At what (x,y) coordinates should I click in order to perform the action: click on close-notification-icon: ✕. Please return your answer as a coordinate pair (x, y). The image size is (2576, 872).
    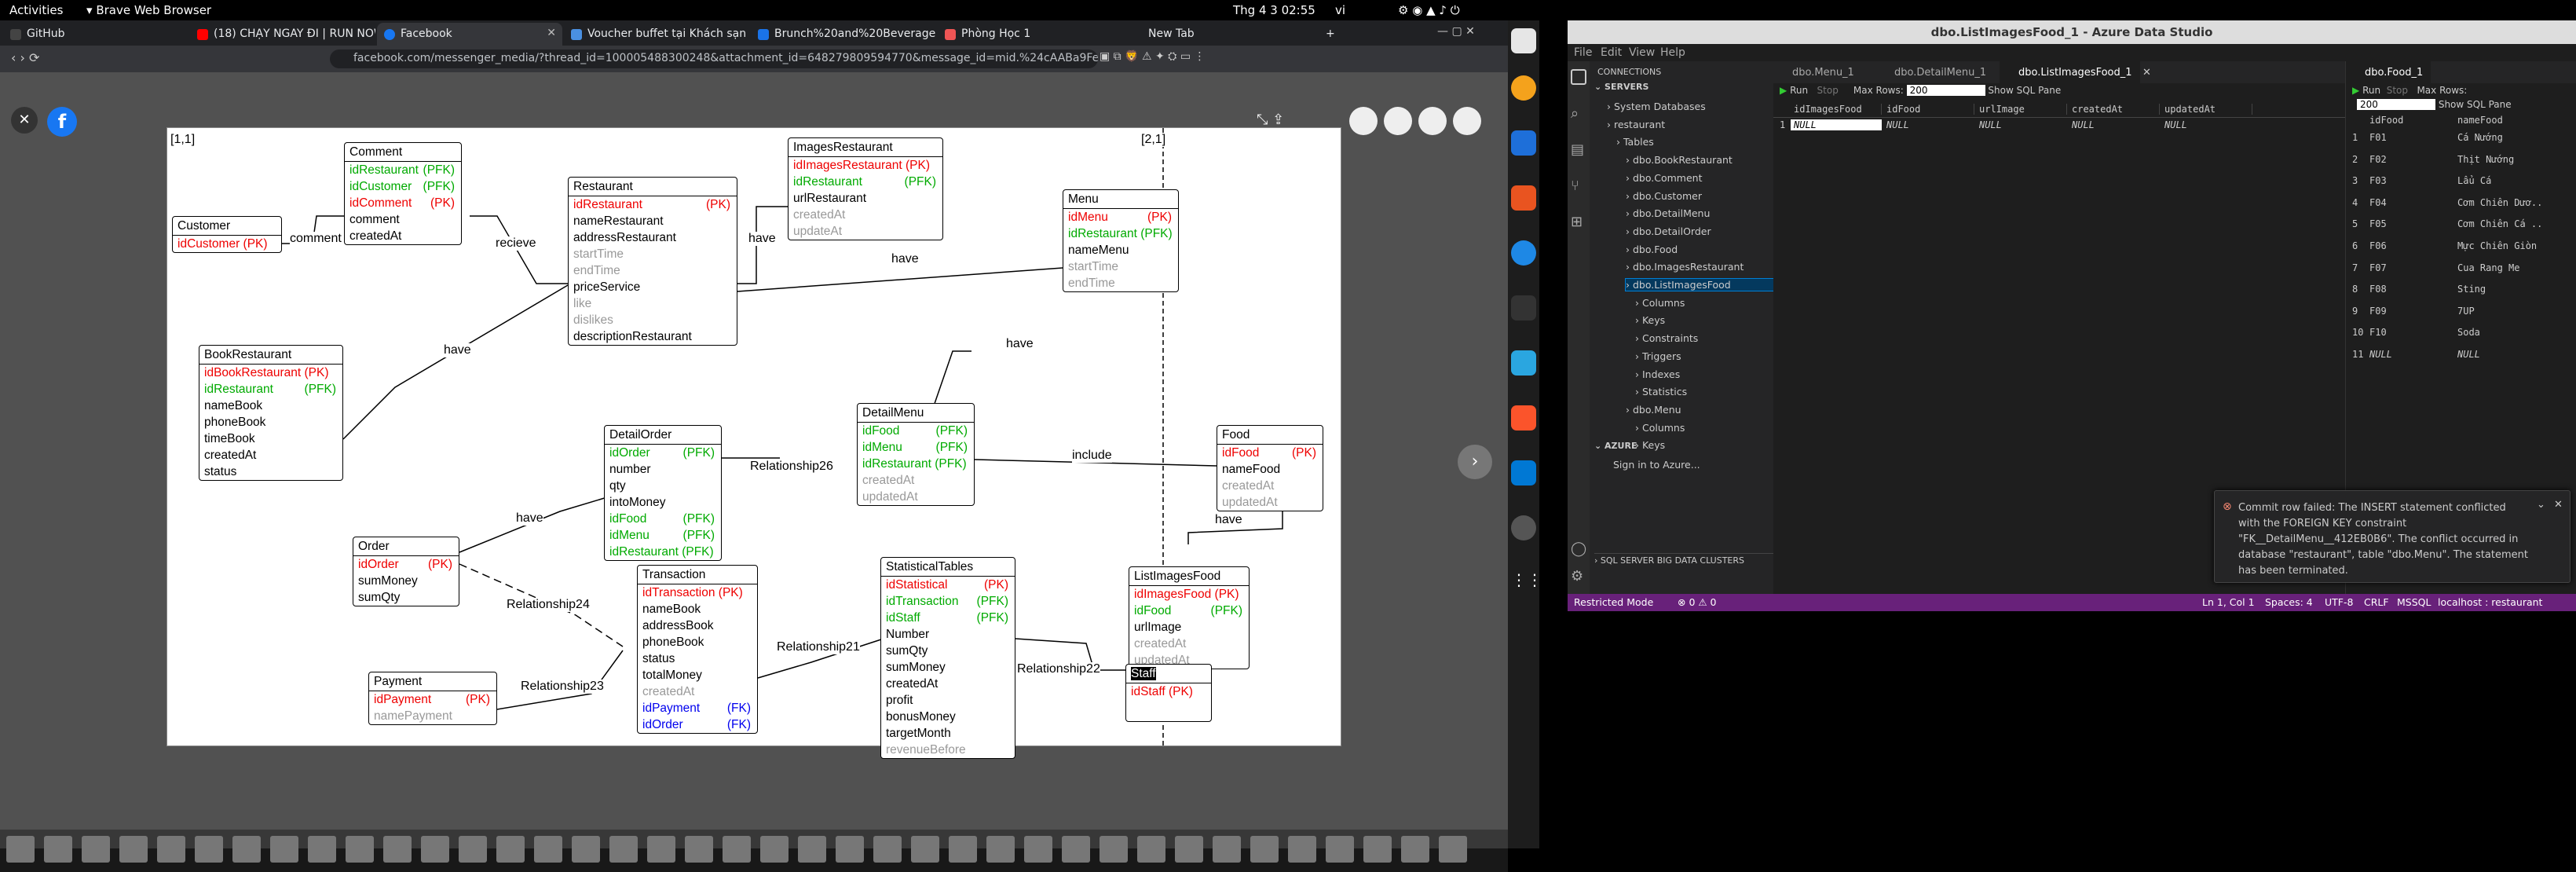
    Looking at the image, I should click on (2558, 505).